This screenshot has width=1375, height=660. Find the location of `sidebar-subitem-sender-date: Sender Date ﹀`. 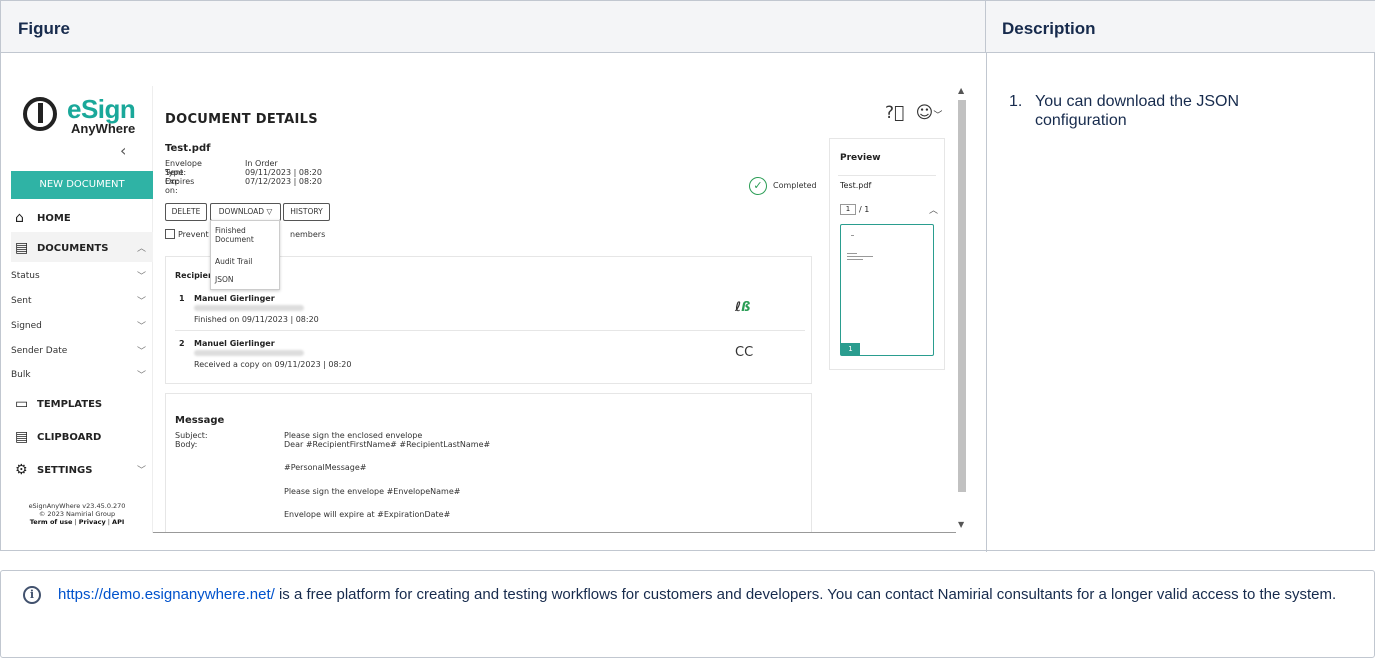

sidebar-subitem-sender-date: Sender Date ﹀ is located at coordinates (78, 351).